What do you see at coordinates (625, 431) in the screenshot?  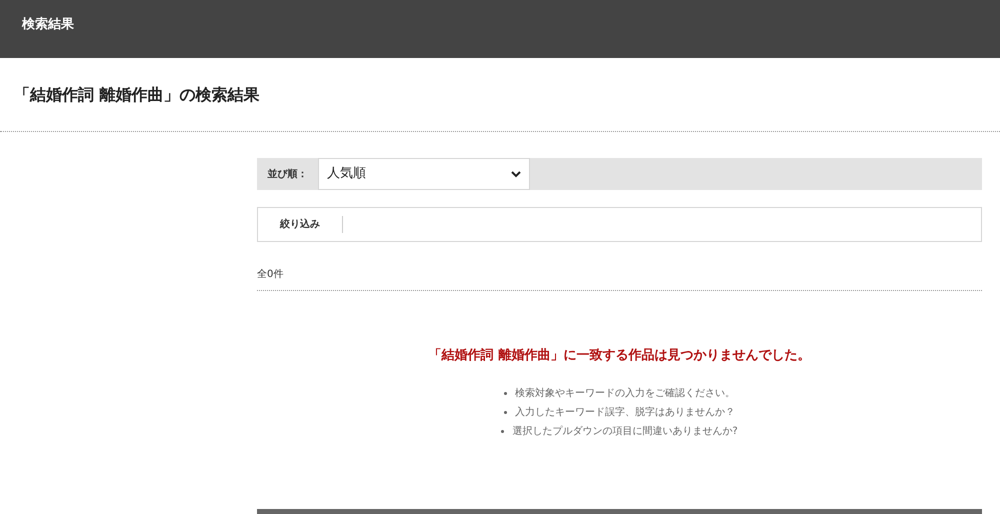 I see `tip-text: 選択したプルダウンの項目に間違いありませんか?` at bounding box center [625, 431].